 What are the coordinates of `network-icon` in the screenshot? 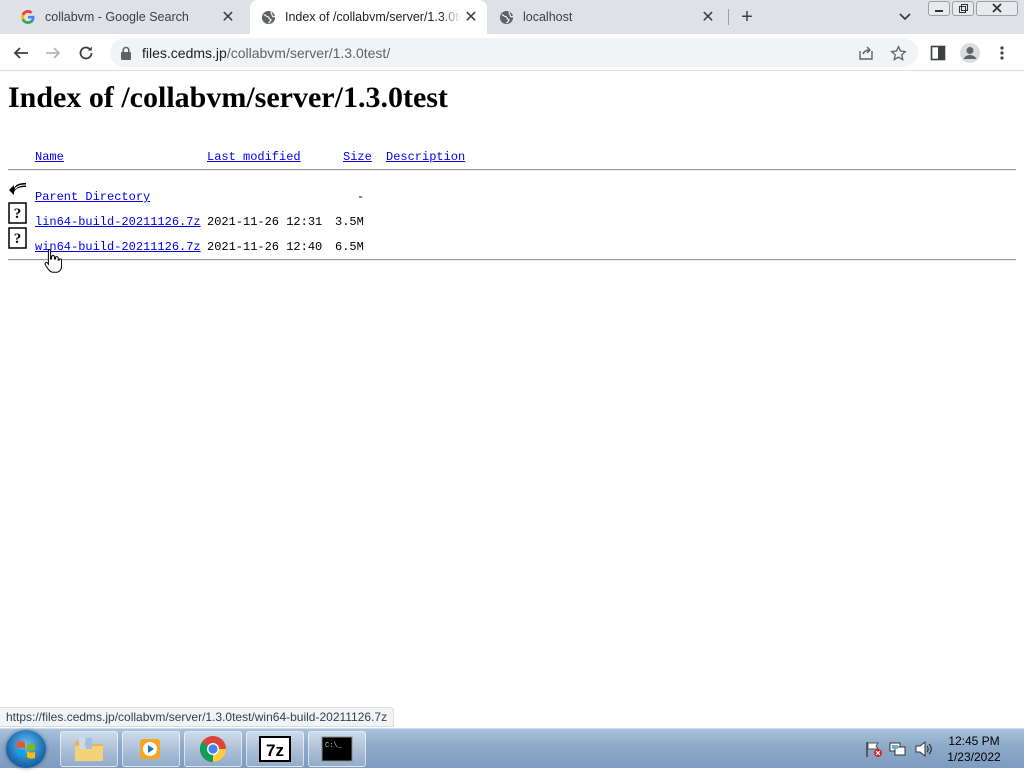 It's located at (898, 749).